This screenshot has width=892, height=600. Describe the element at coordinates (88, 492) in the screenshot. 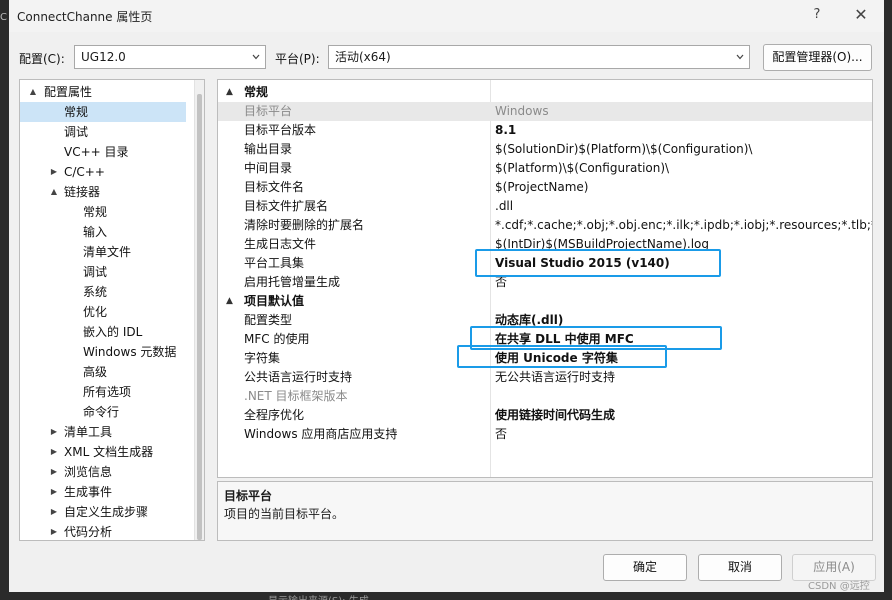

I see `tree-item-label: 生成事件` at that location.